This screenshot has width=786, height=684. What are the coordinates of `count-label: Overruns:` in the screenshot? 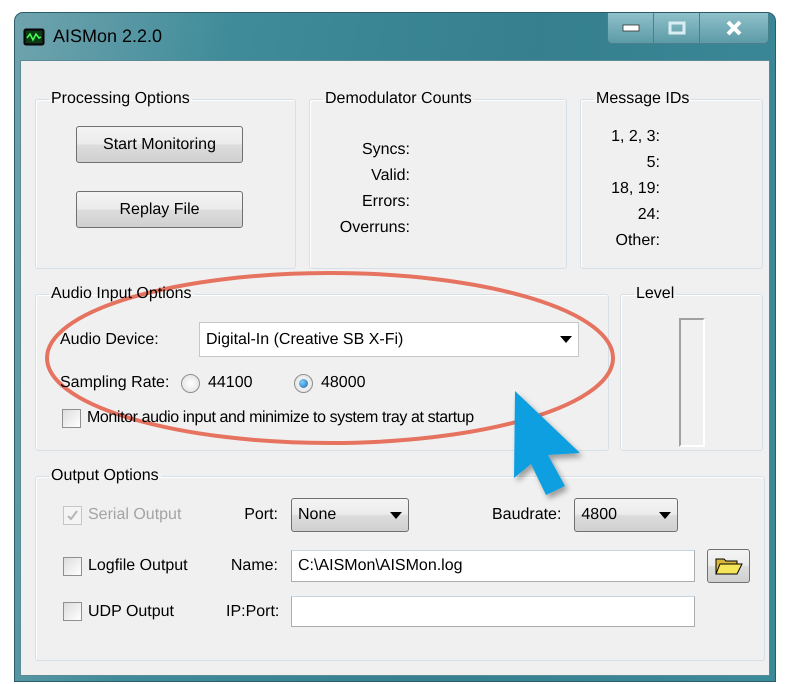 It's located at (374, 228).